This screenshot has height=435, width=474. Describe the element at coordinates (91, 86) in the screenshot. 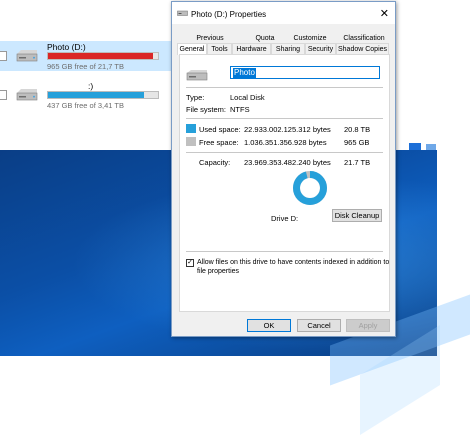

I see `drive-name: :)` at that location.